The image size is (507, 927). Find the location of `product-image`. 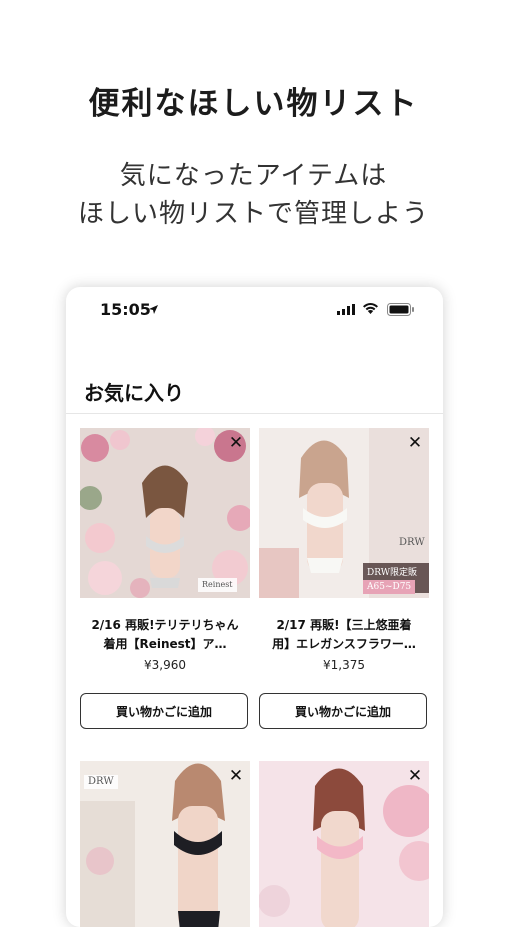

product-image is located at coordinates (344, 844).